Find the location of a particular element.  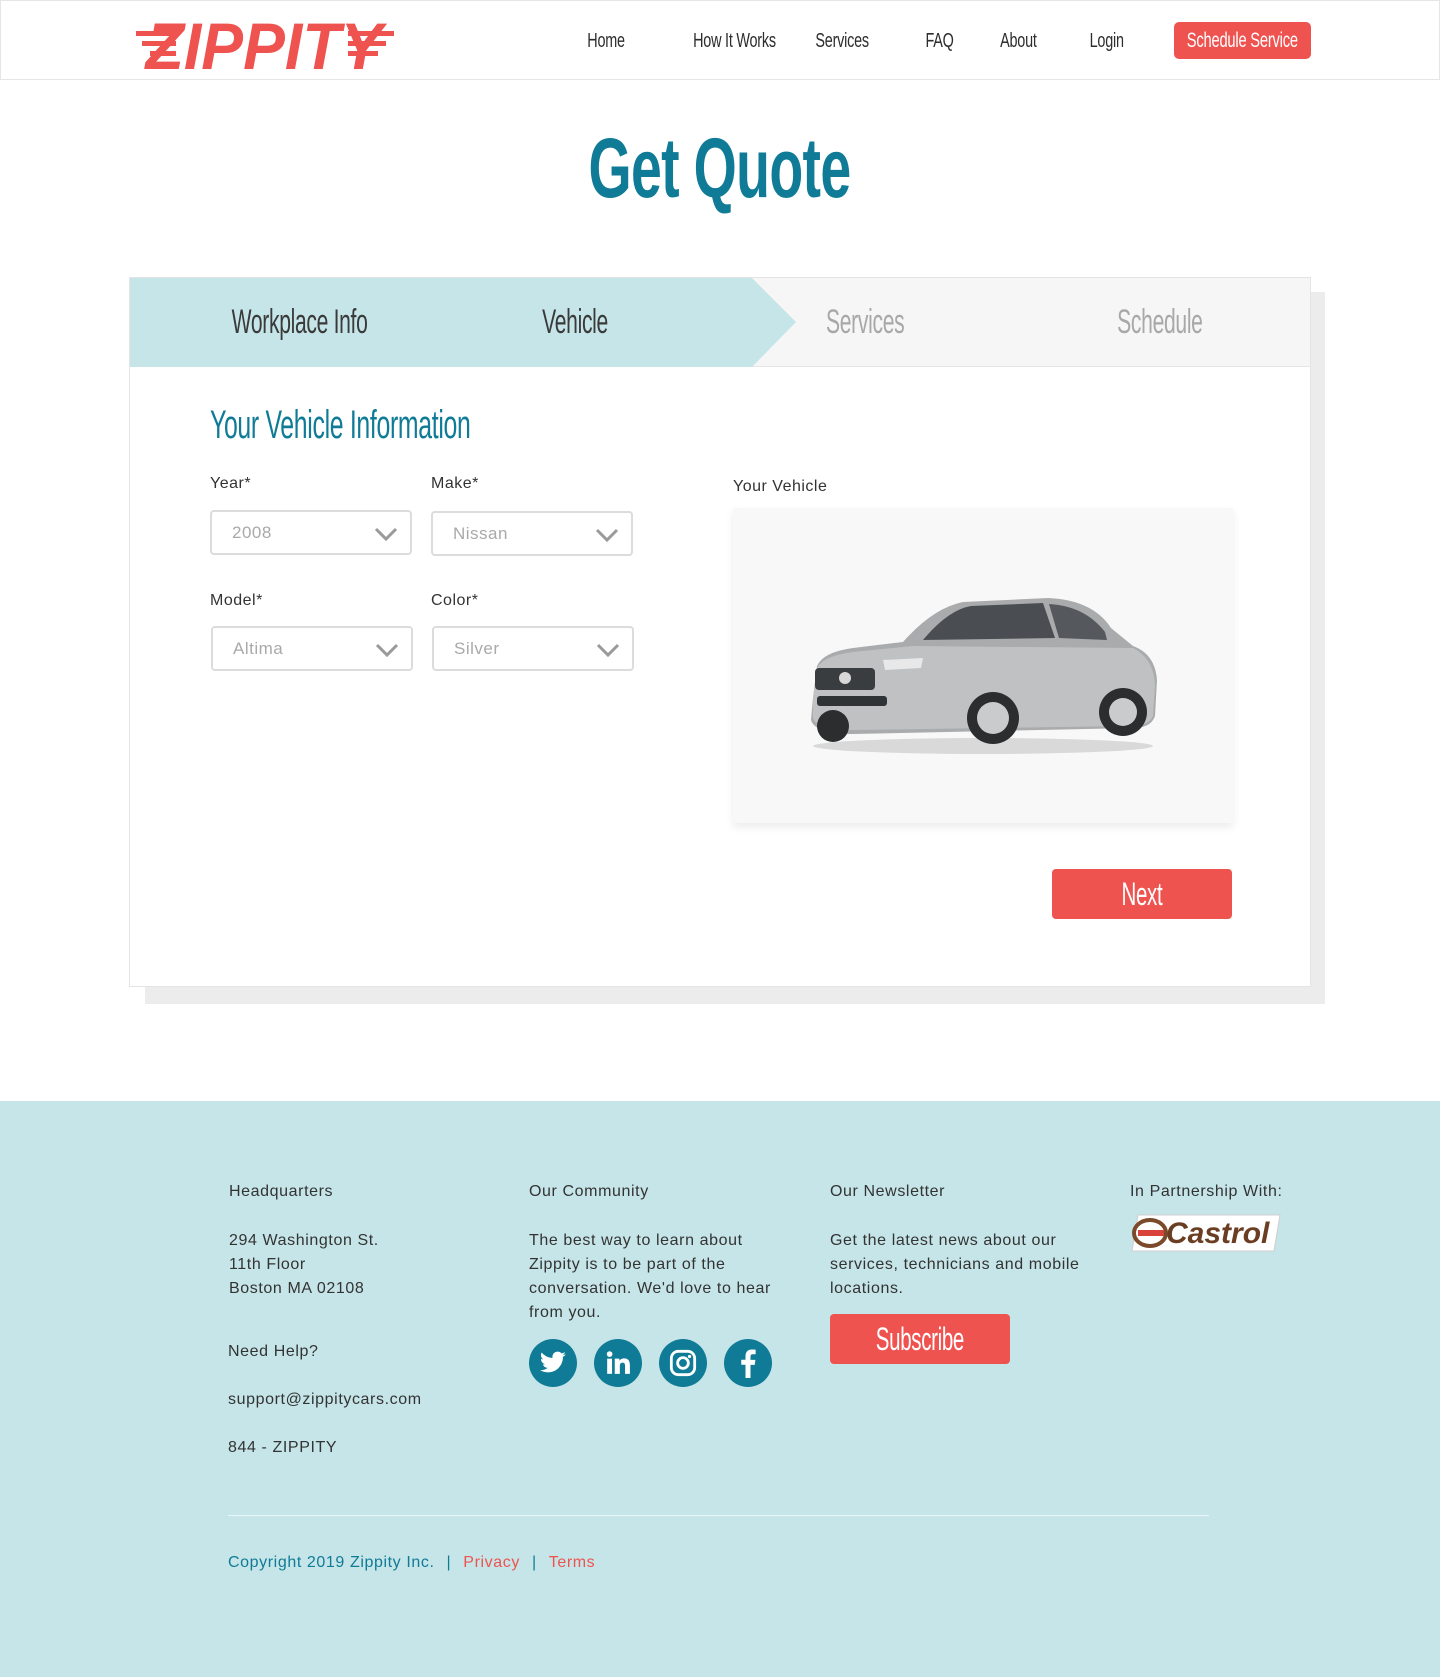

step-workplace-info: Workplace Info is located at coordinates (300, 322).